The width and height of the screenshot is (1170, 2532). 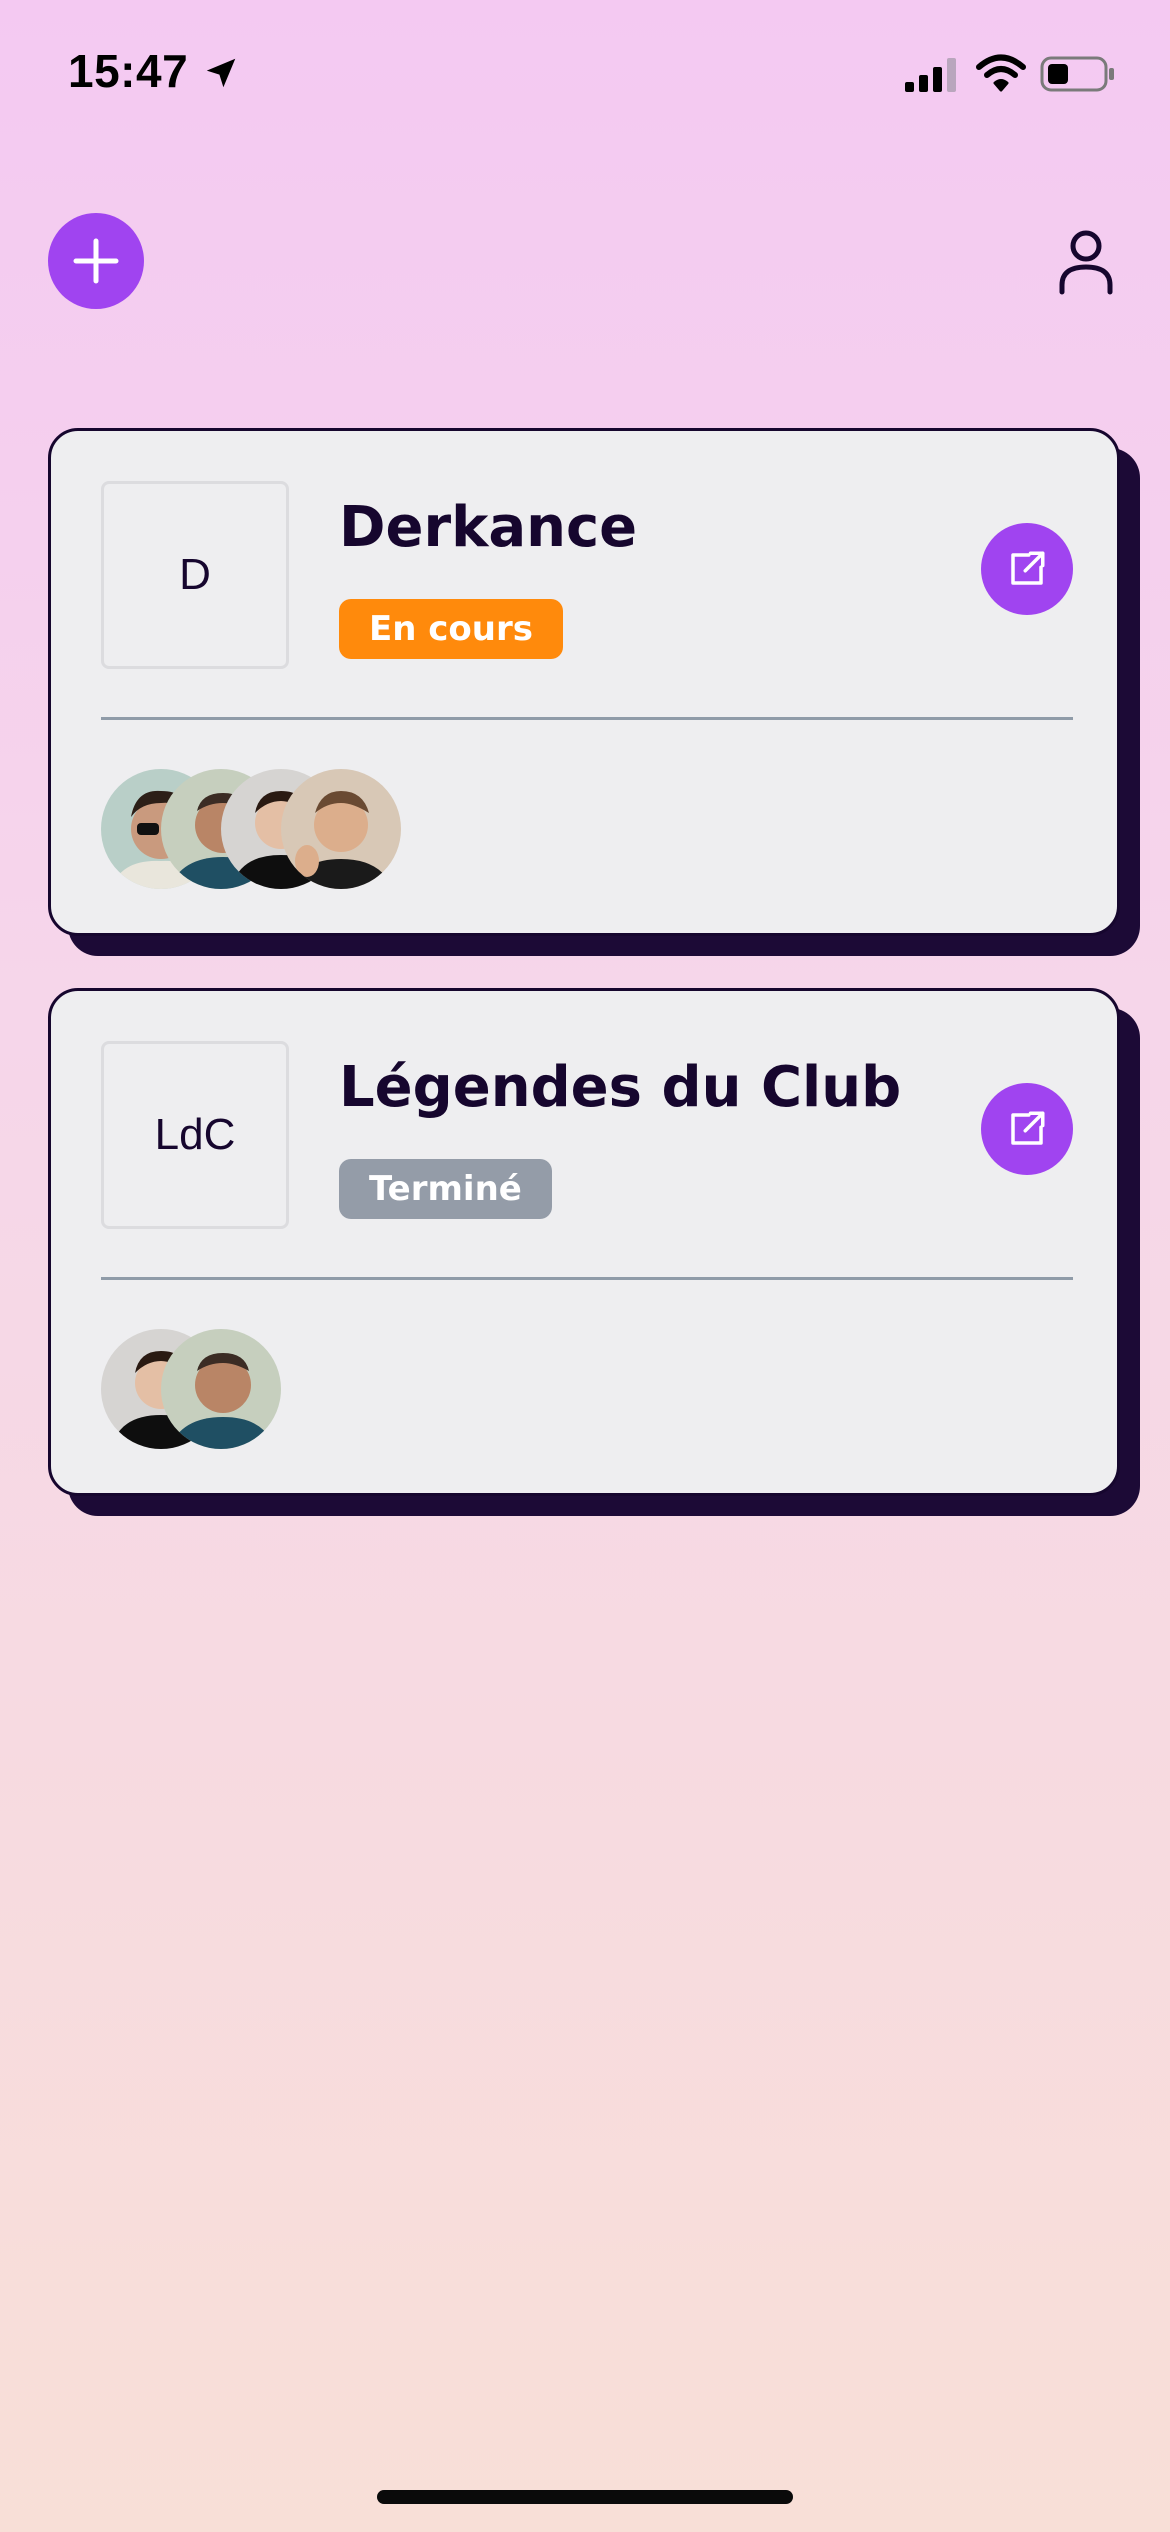 What do you see at coordinates (930, 75) in the screenshot?
I see `cellular-signal-icon` at bounding box center [930, 75].